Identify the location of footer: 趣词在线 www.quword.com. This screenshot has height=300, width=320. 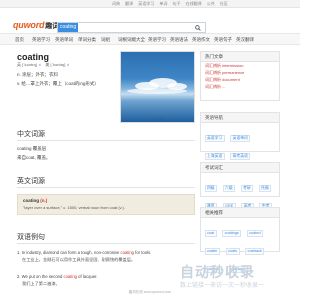
(150, 292).